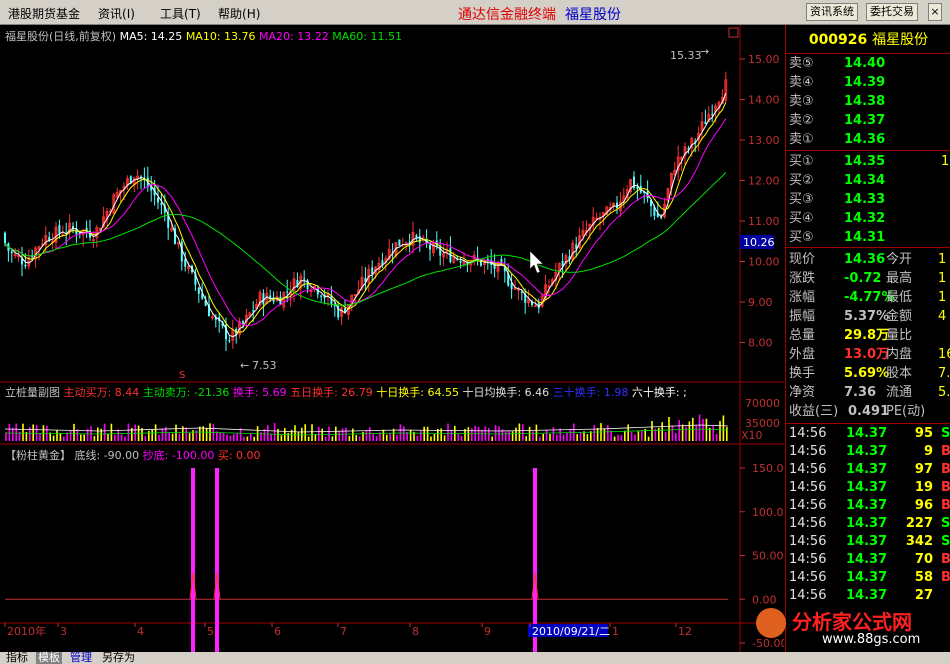  What do you see at coordinates (868, 247) in the screenshot?
I see `bid-stat-divider` at bounding box center [868, 247].